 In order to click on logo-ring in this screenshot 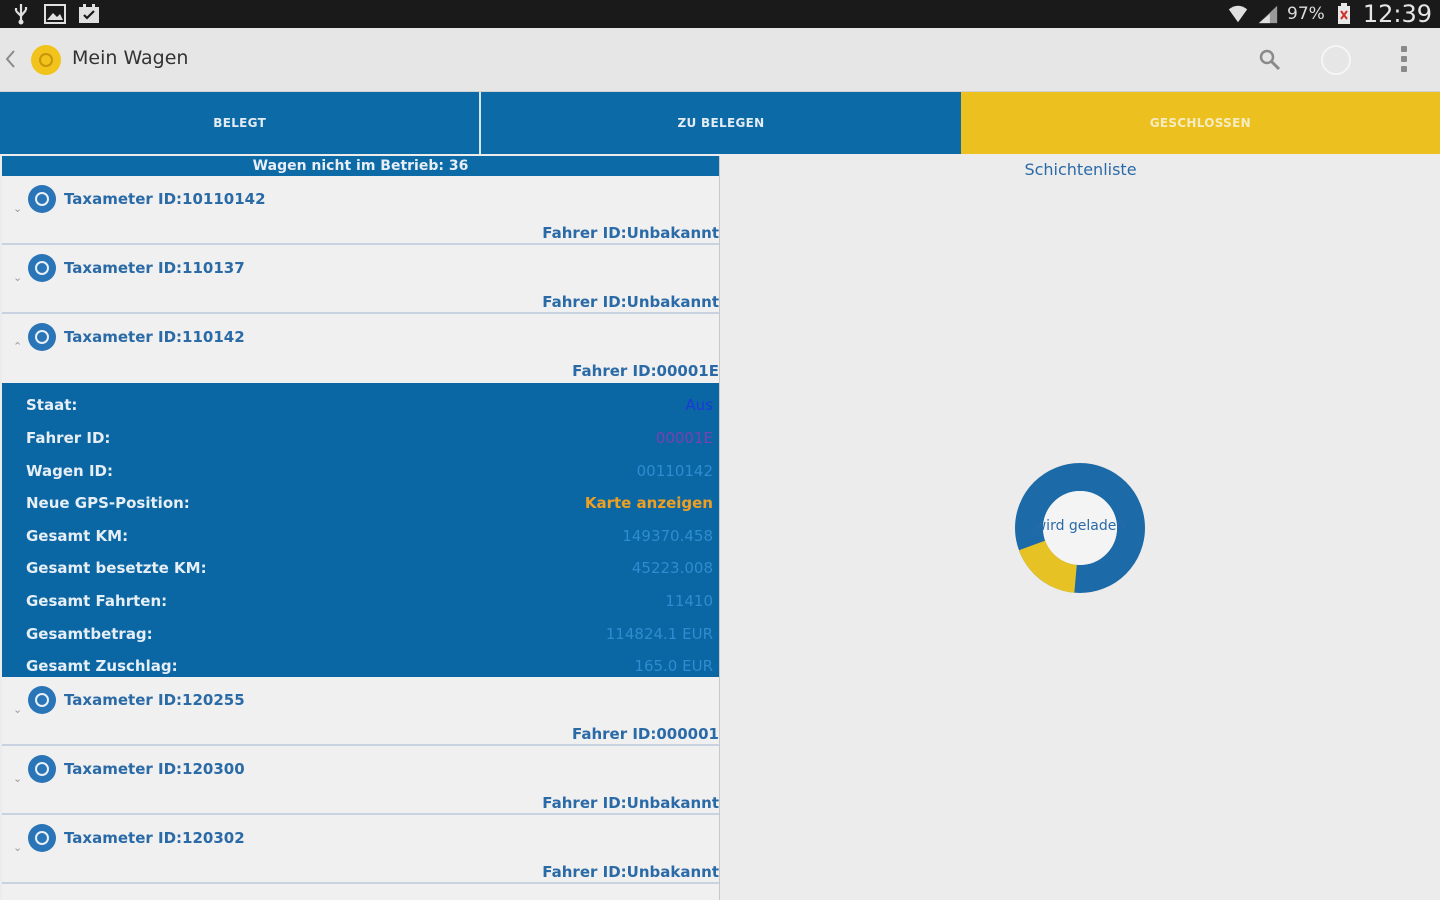, I will do `click(46, 60)`.